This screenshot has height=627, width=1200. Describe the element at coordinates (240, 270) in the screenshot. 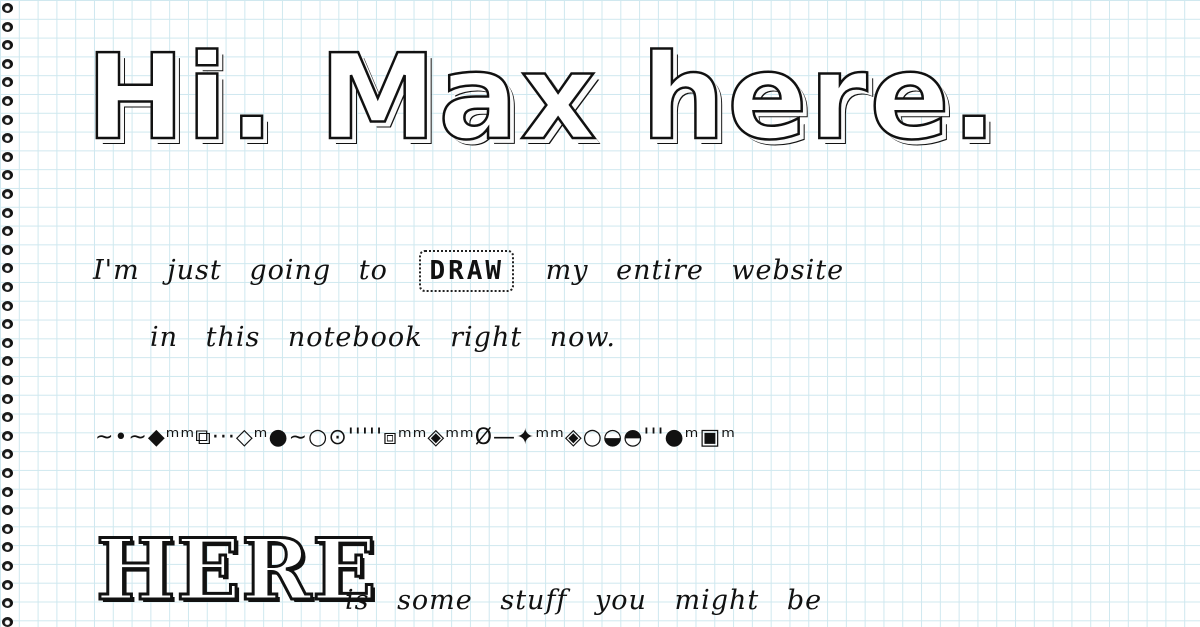

I see `intro-text-before: I'm just going to` at that location.